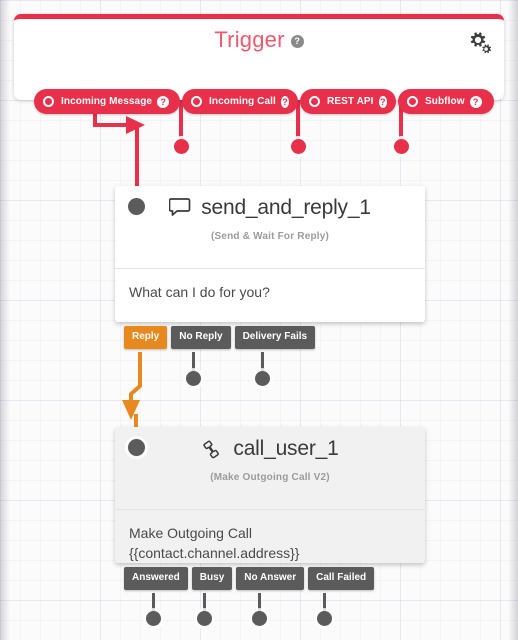 The height and width of the screenshot is (640, 518). What do you see at coordinates (153, 618) in the screenshot?
I see `output-endpoint-answered` at bounding box center [153, 618].